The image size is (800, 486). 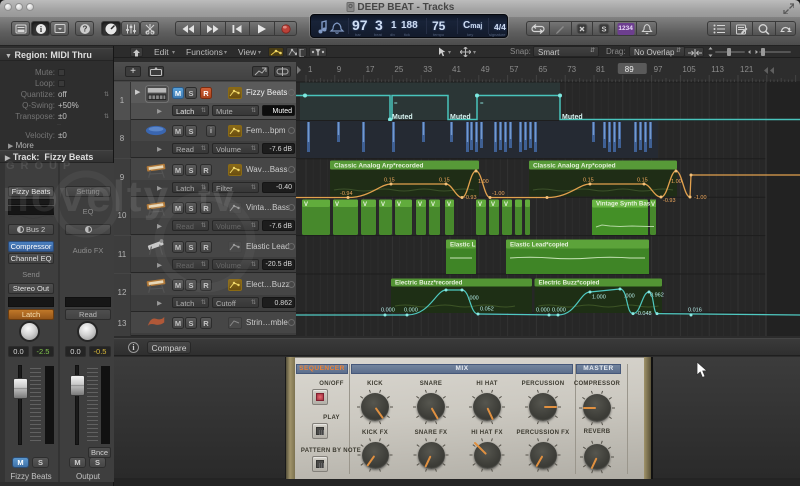 What do you see at coordinates (574, 166) in the screenshot?
I see `svg-text: Classic Analog Arp*copied` at bounding box center [574, 166].